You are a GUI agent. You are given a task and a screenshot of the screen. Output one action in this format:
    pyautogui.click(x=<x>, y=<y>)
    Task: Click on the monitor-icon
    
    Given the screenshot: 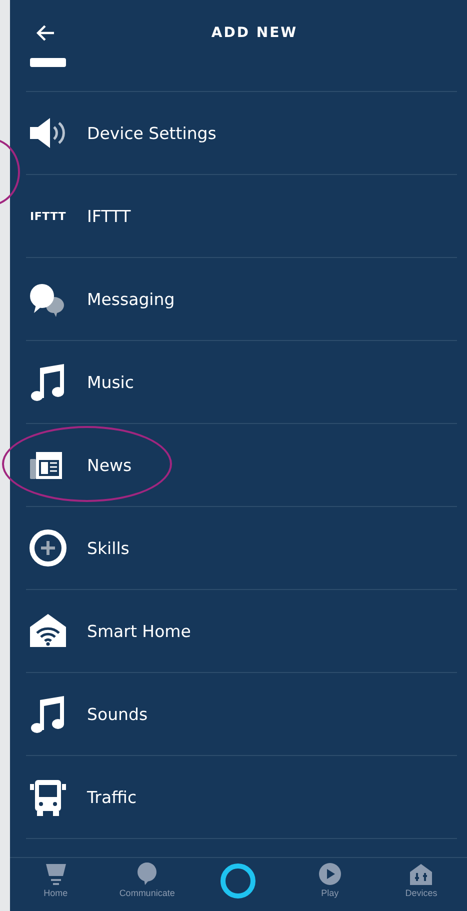 What is the action you would take?
    pyautogui.click(x=56, y=874)
    